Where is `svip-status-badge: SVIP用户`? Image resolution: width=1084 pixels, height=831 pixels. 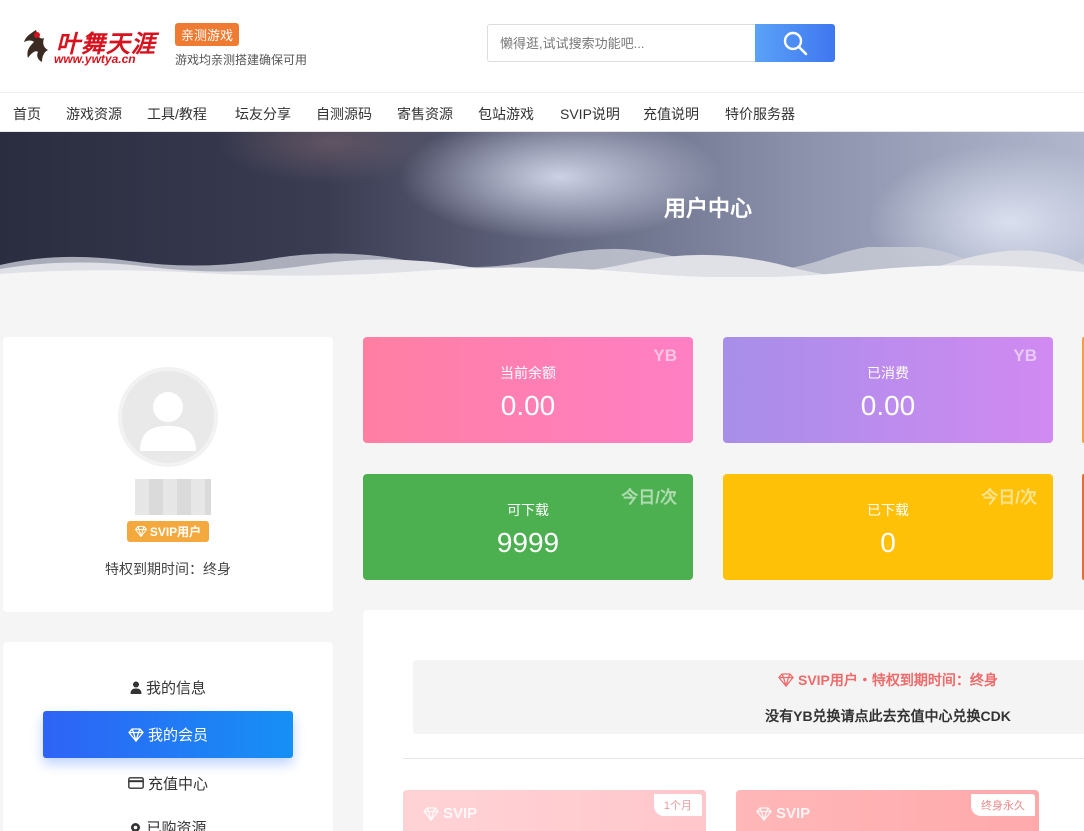 svip-status-badge: SVIP用户 is located at coordinates (168, 531).